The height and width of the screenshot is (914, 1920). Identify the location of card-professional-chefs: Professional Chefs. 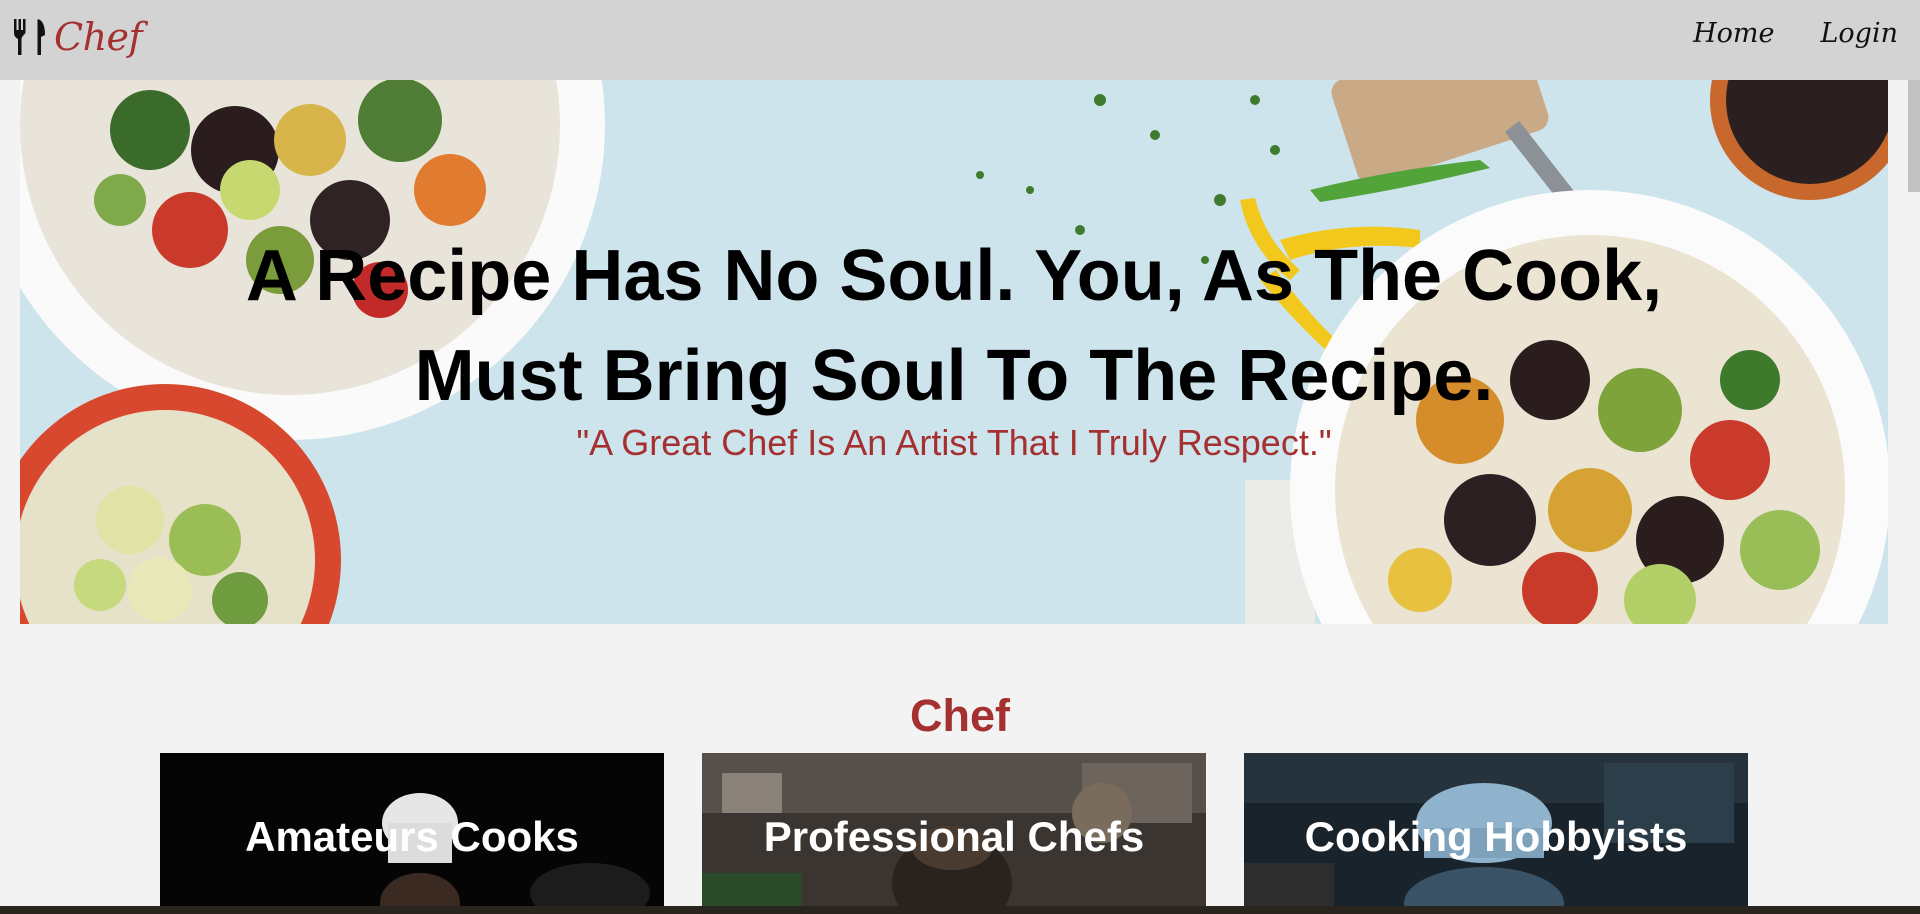
(954, 833).